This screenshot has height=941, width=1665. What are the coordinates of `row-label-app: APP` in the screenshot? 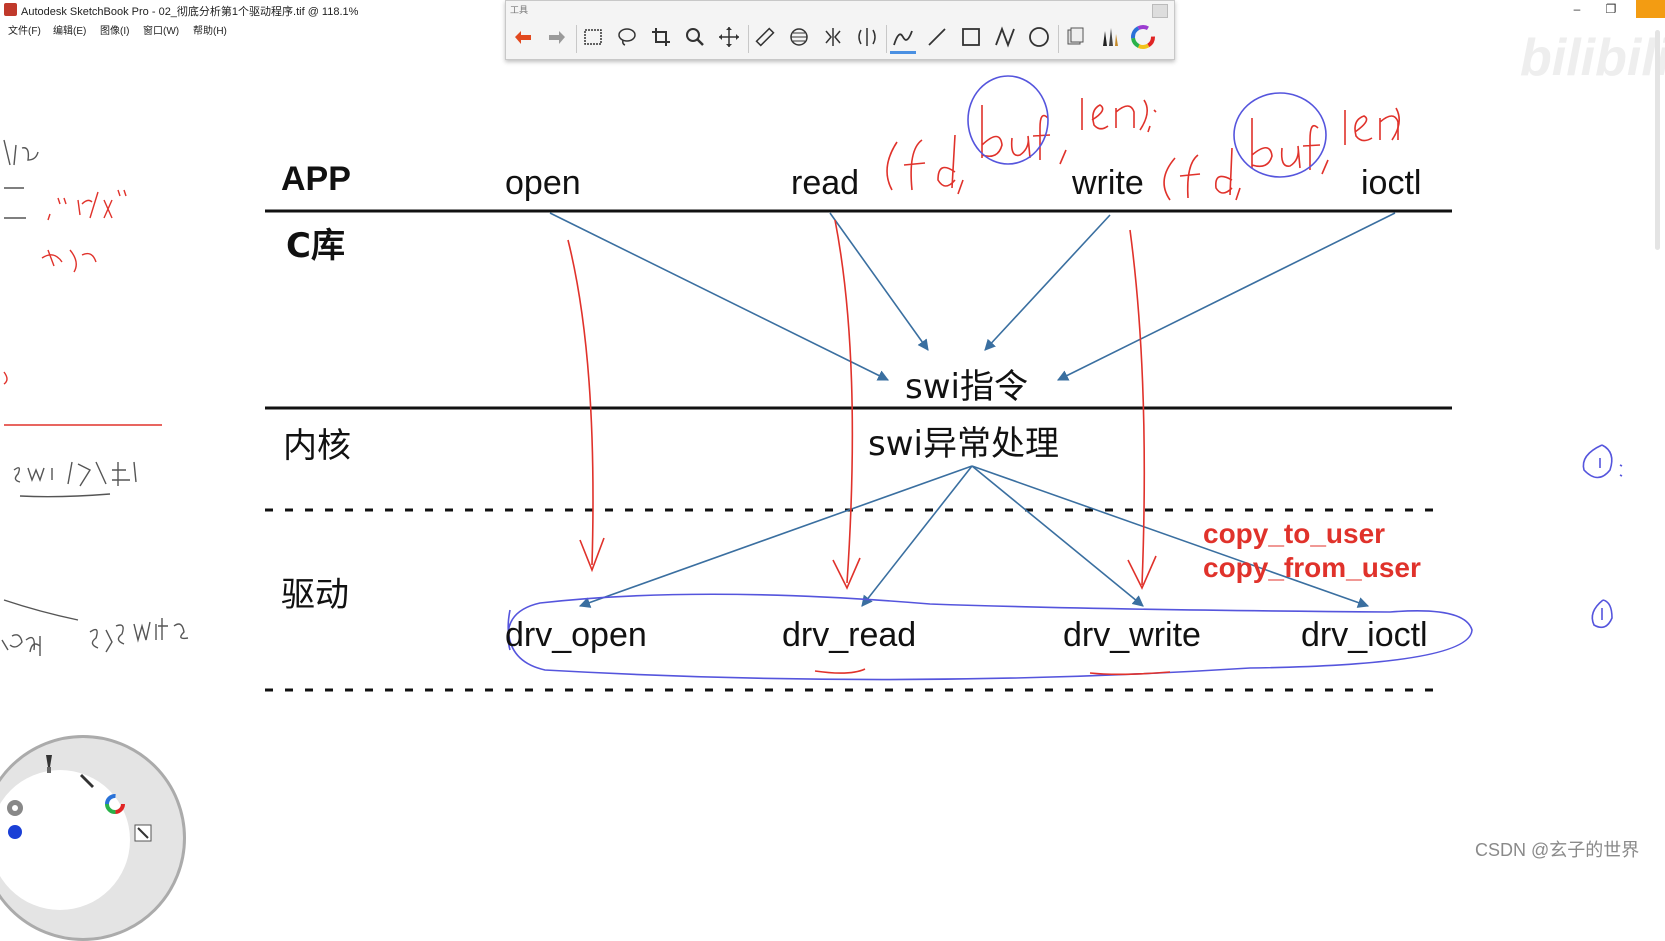 It's located at (316, 179).